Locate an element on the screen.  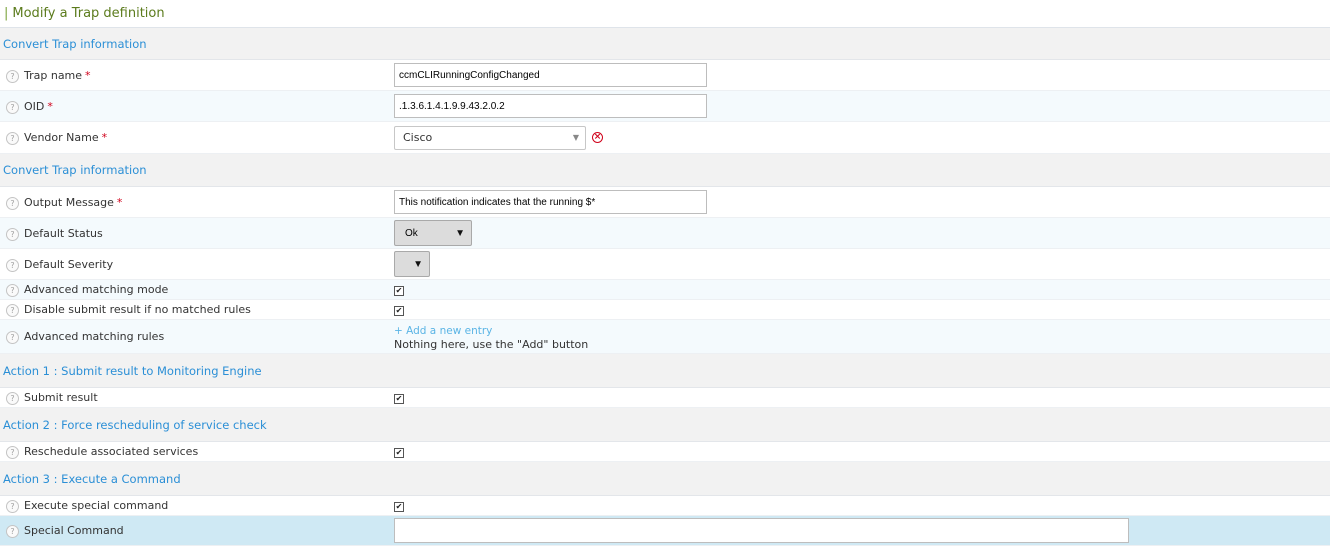
page-title: Modify a Trap definition is located at coordinates (88, 13).